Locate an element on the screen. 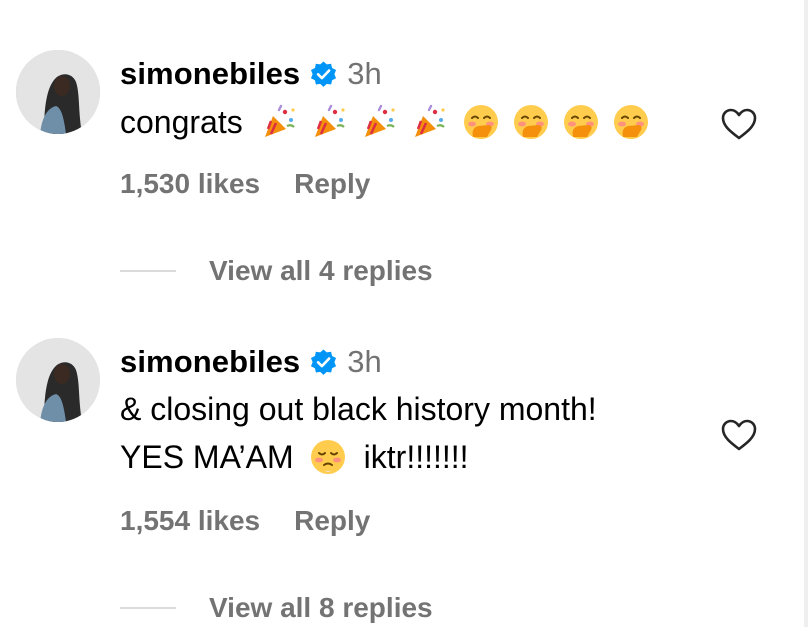 This screenshot has height=627, width=808. comment-text-line-1: & closing out black history month! is located at coordinates (358, 409).